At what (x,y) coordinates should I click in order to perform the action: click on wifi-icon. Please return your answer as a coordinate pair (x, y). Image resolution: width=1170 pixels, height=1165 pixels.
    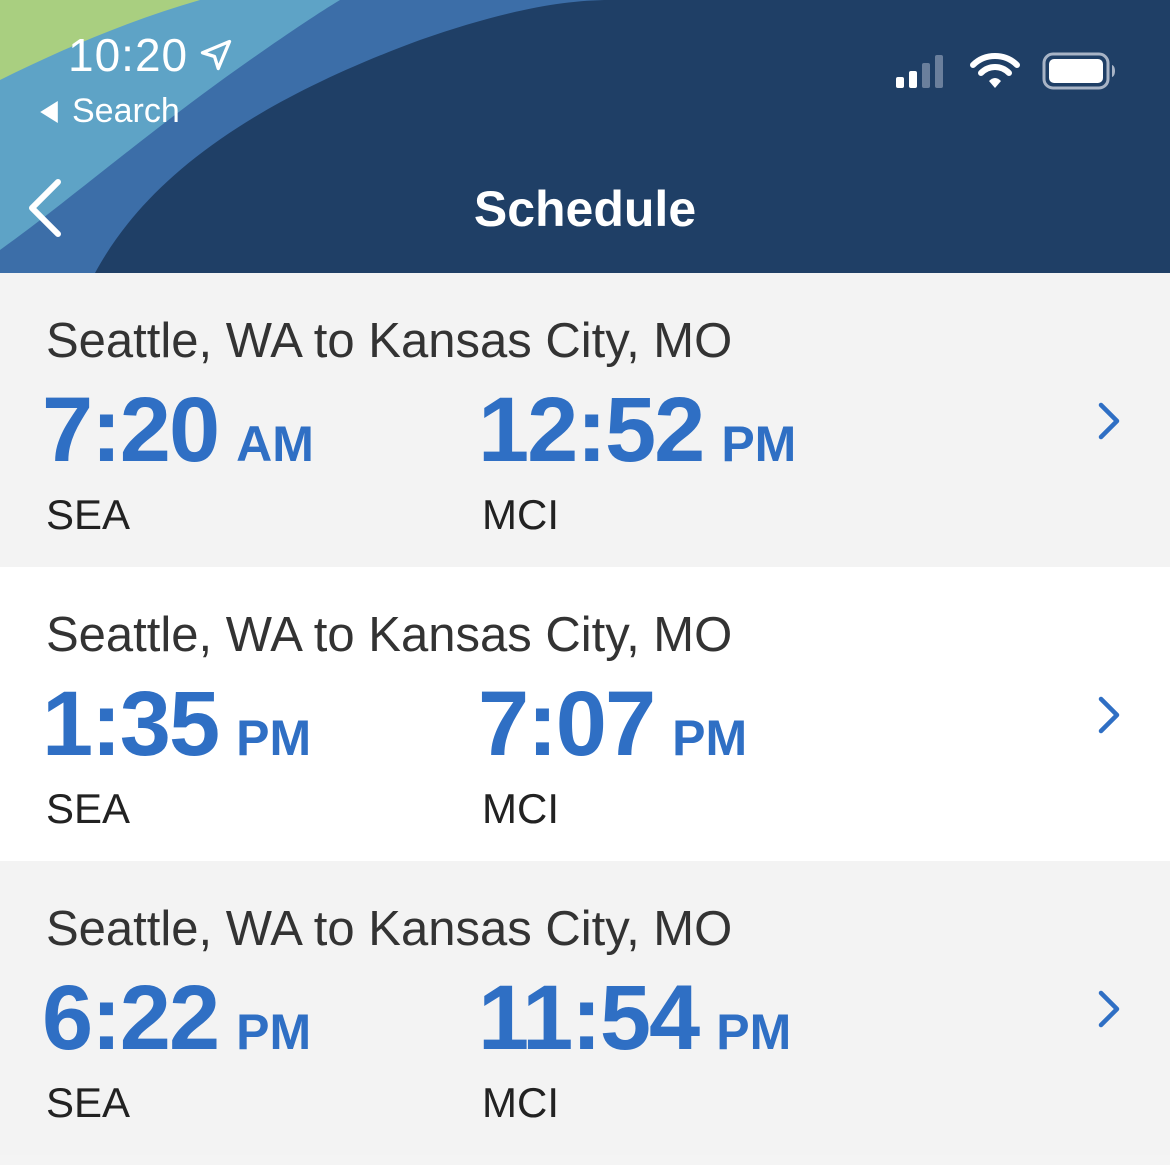
    Looking at the image, I should click on (995, 70).